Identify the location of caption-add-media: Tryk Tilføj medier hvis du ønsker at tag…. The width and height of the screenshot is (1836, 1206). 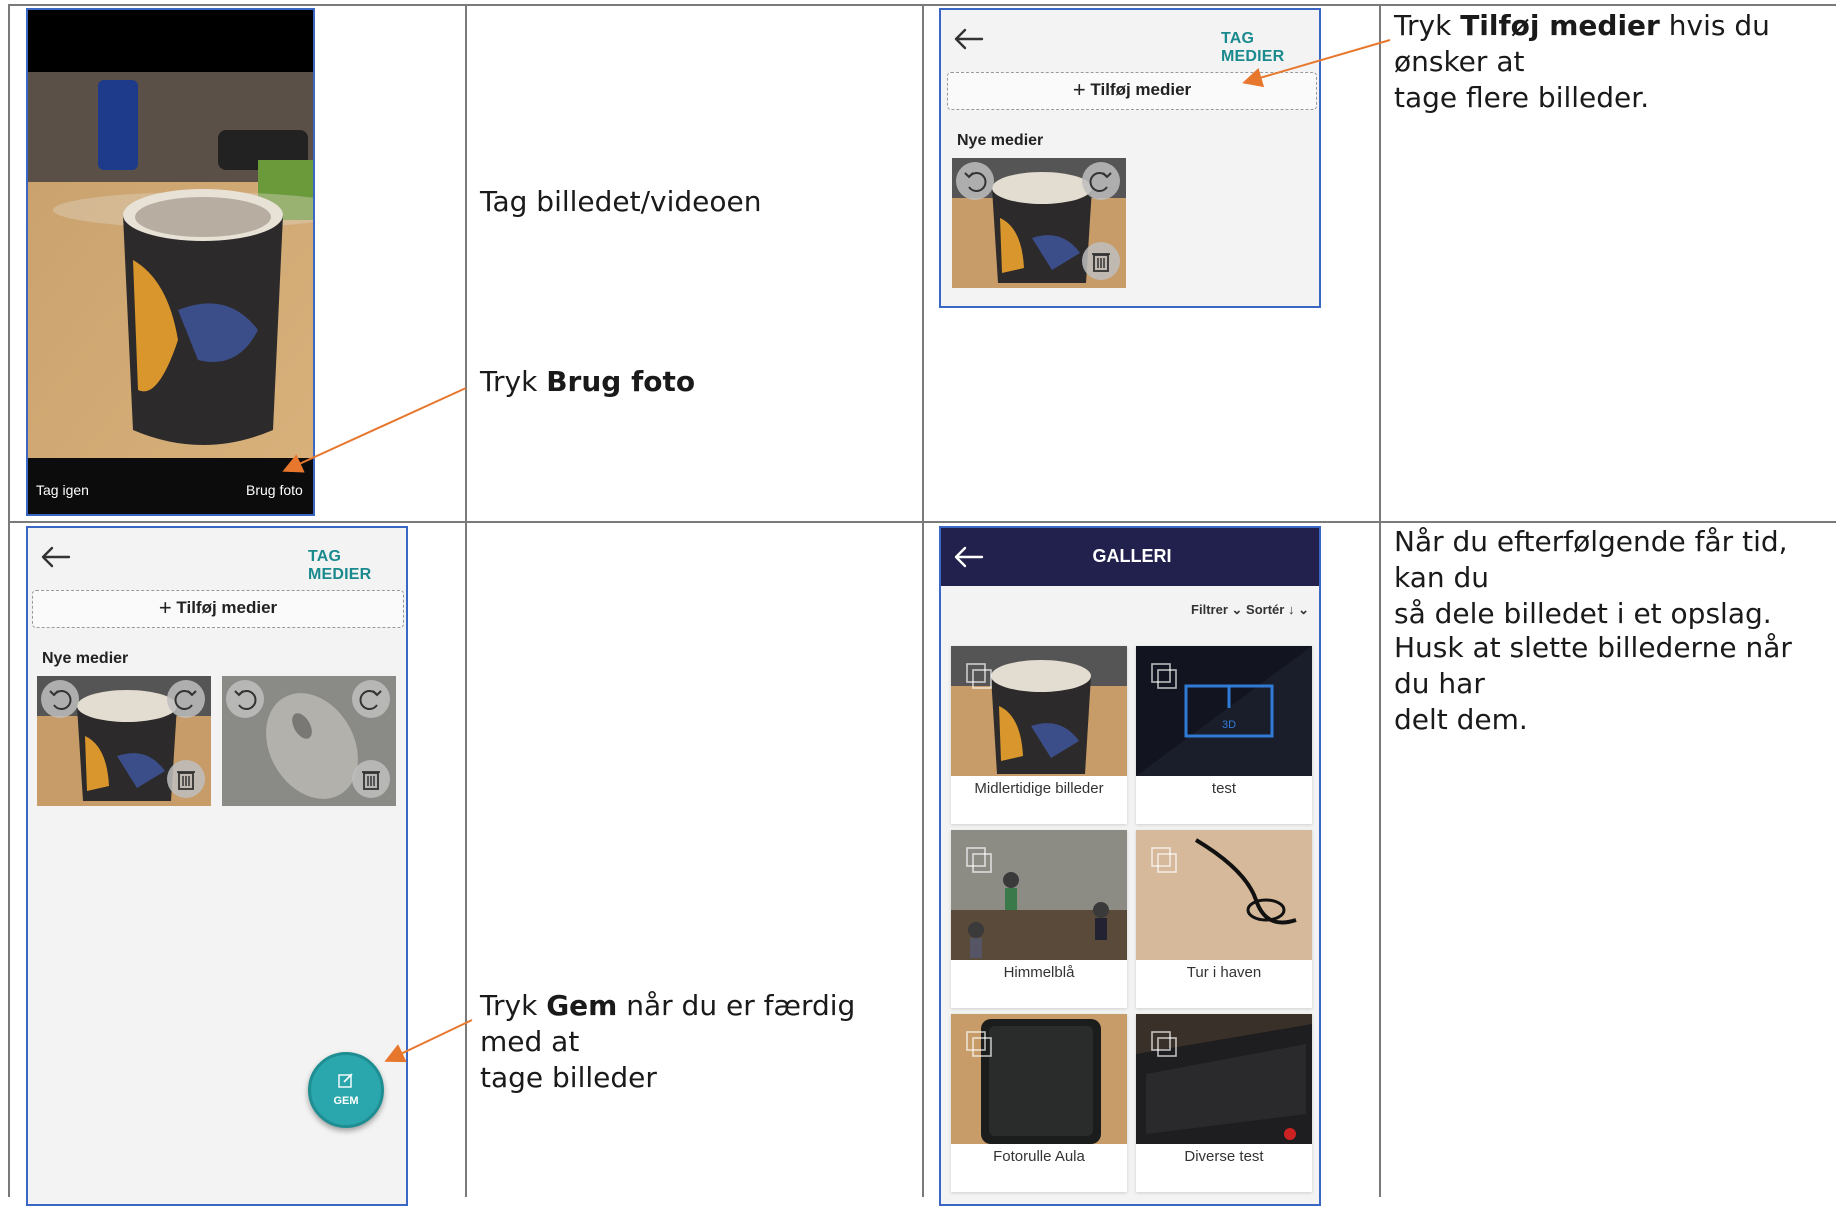
(1614, 62).